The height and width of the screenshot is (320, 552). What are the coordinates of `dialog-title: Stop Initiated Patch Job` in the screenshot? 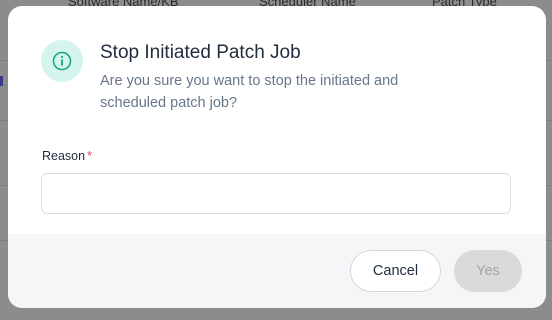 It's located at (200, 52).